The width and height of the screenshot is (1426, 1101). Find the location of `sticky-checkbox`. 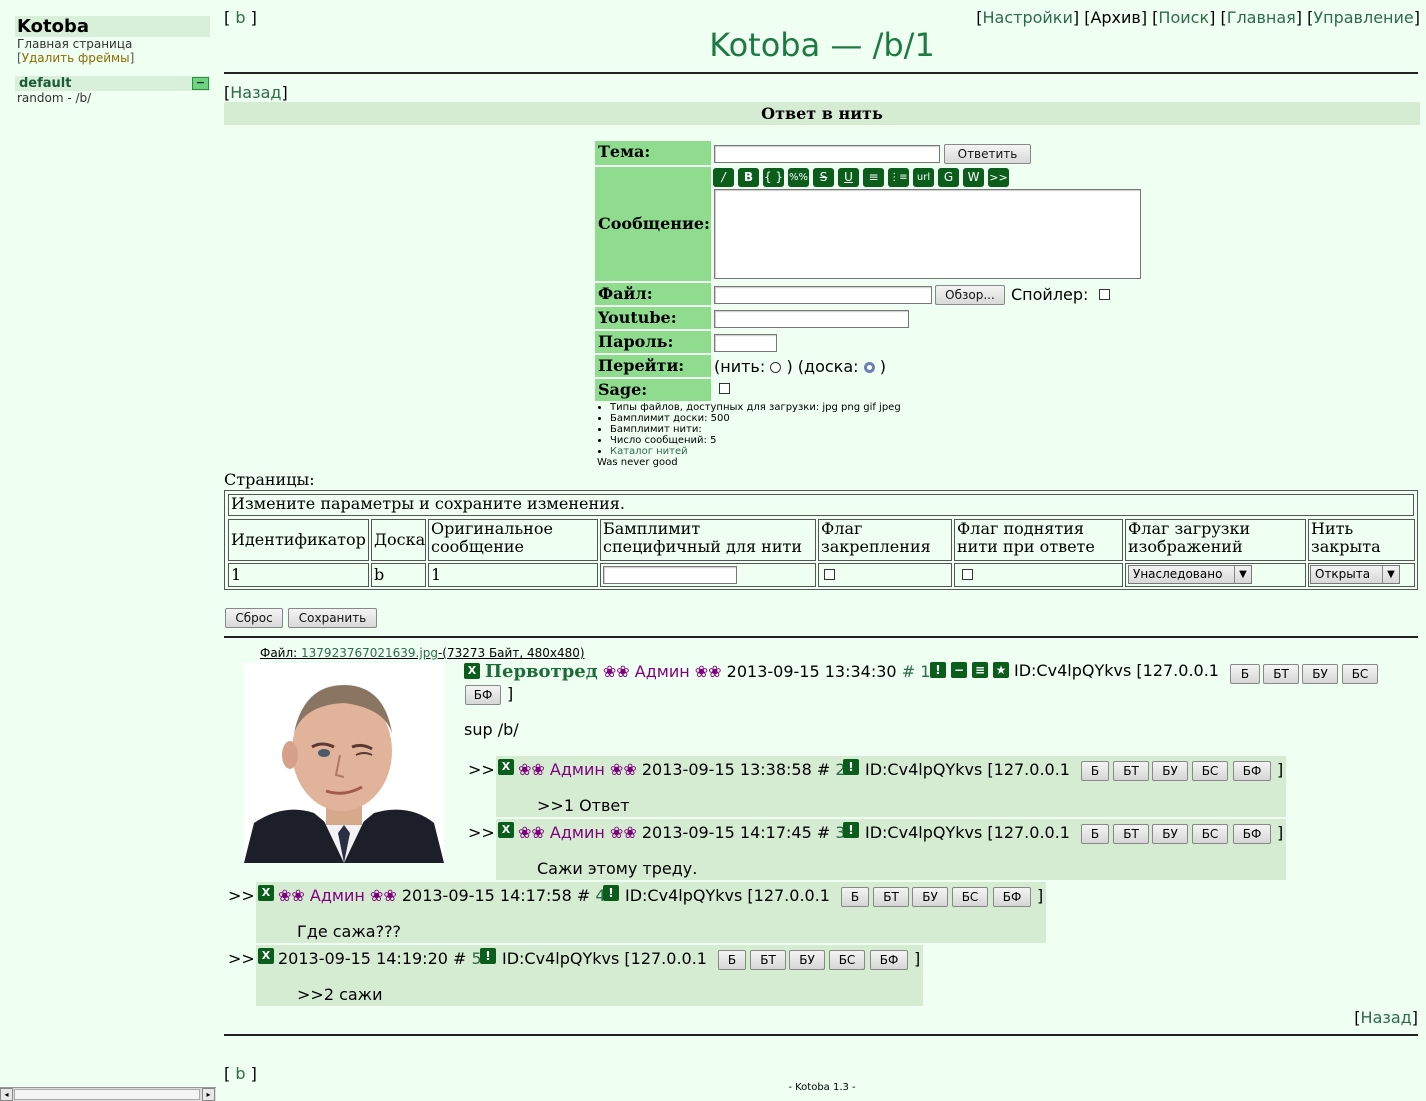

sticky-checkbox is located at coordinates (829, 574).